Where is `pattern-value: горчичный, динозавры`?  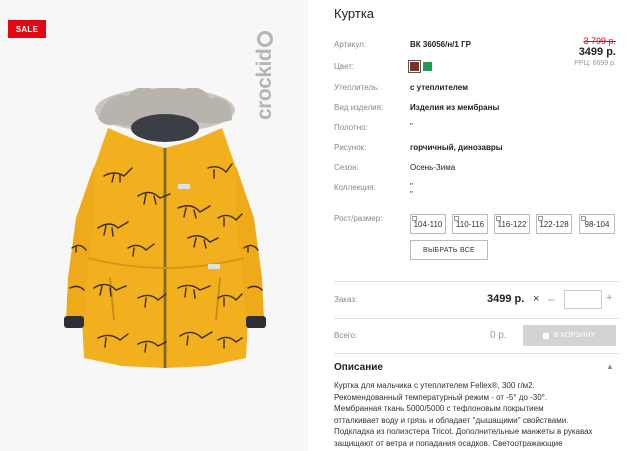
pattern-value: горчичный, динозавры is located at coordinates (456, 147).